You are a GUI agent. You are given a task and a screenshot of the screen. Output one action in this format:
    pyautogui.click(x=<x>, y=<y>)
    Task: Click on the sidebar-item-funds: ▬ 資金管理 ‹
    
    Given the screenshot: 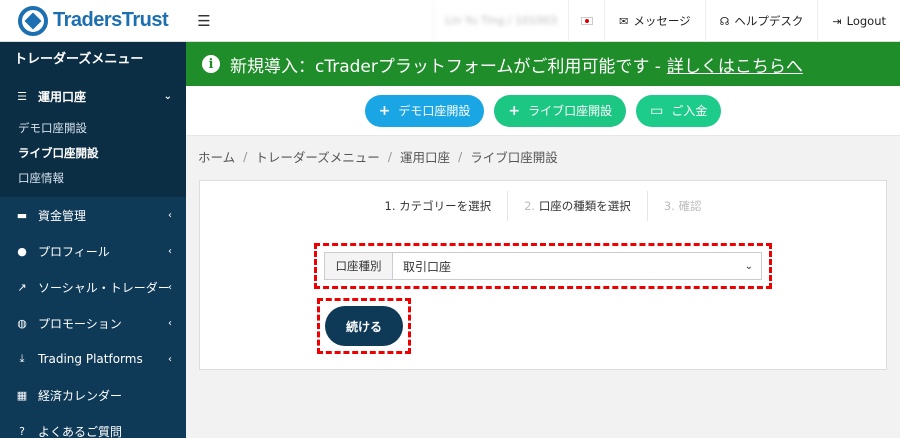 What is the action you would take?
    pyautogui.click(x=93, y=215)
    